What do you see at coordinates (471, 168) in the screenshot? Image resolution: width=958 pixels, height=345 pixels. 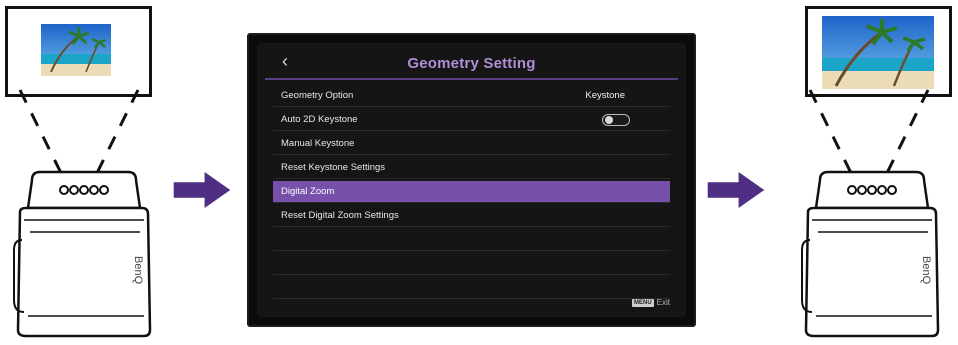 I see `menu-item-reset-keystone: Reset Keystone Settings` at bounding box center [471, 168].